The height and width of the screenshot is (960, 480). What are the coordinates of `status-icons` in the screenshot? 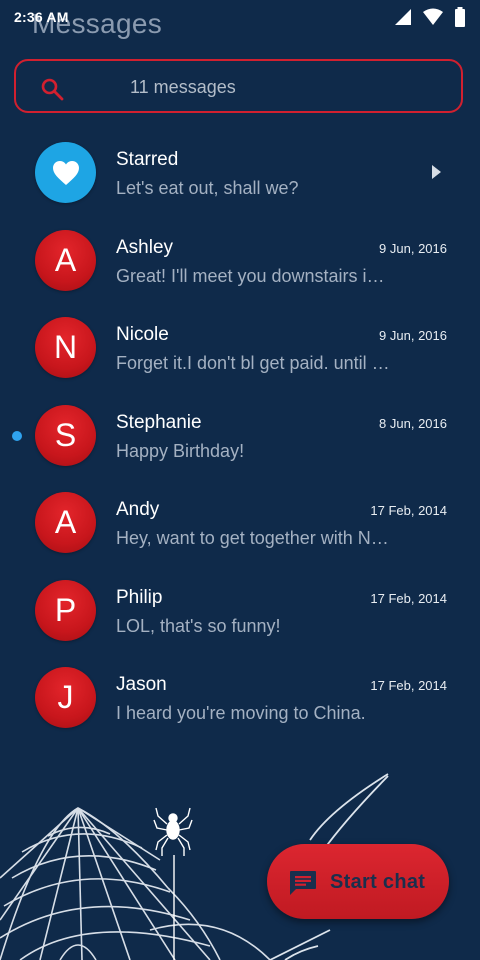 It's located at (430, 17).